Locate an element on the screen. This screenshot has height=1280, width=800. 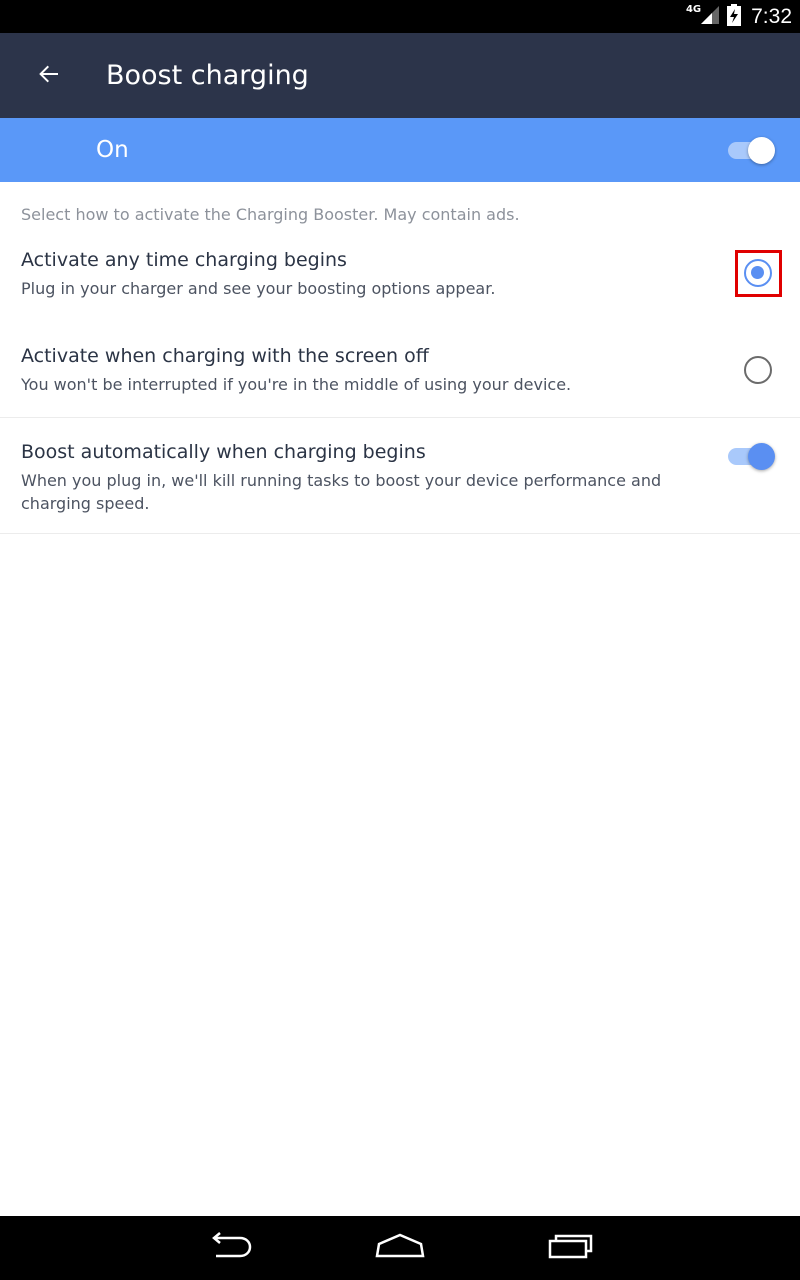
master-toggle-switch is located at coordinates (751, 150).